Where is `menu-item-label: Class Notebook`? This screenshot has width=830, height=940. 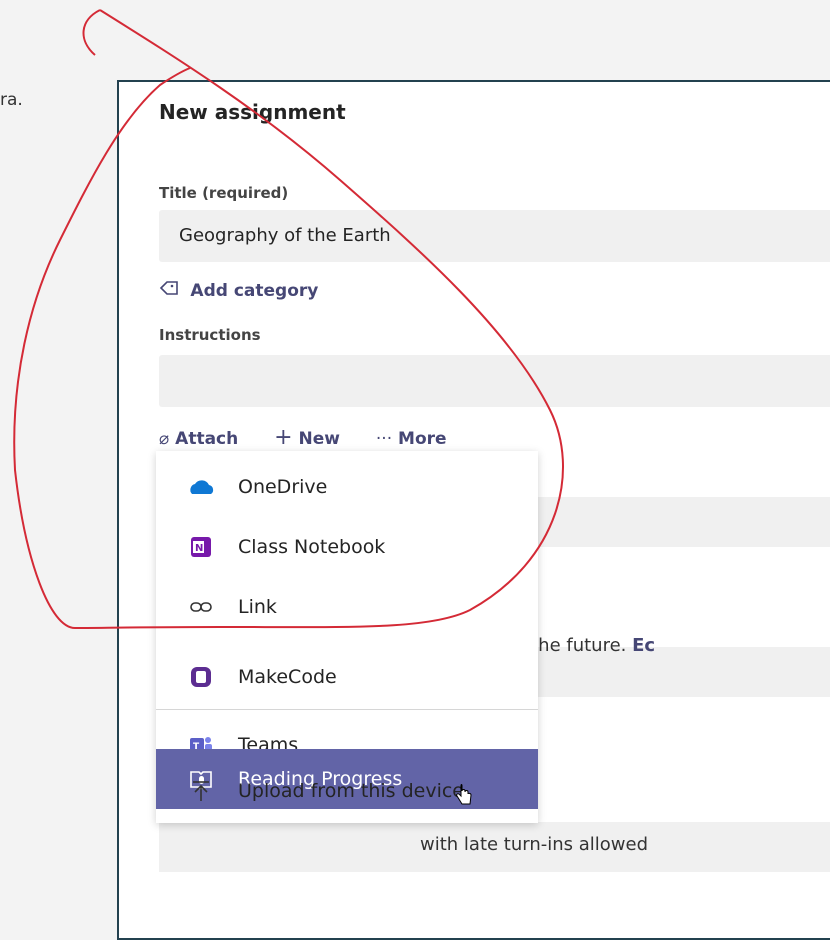
menu-item-label: Class Notebook is located at coordinates (312, 547).